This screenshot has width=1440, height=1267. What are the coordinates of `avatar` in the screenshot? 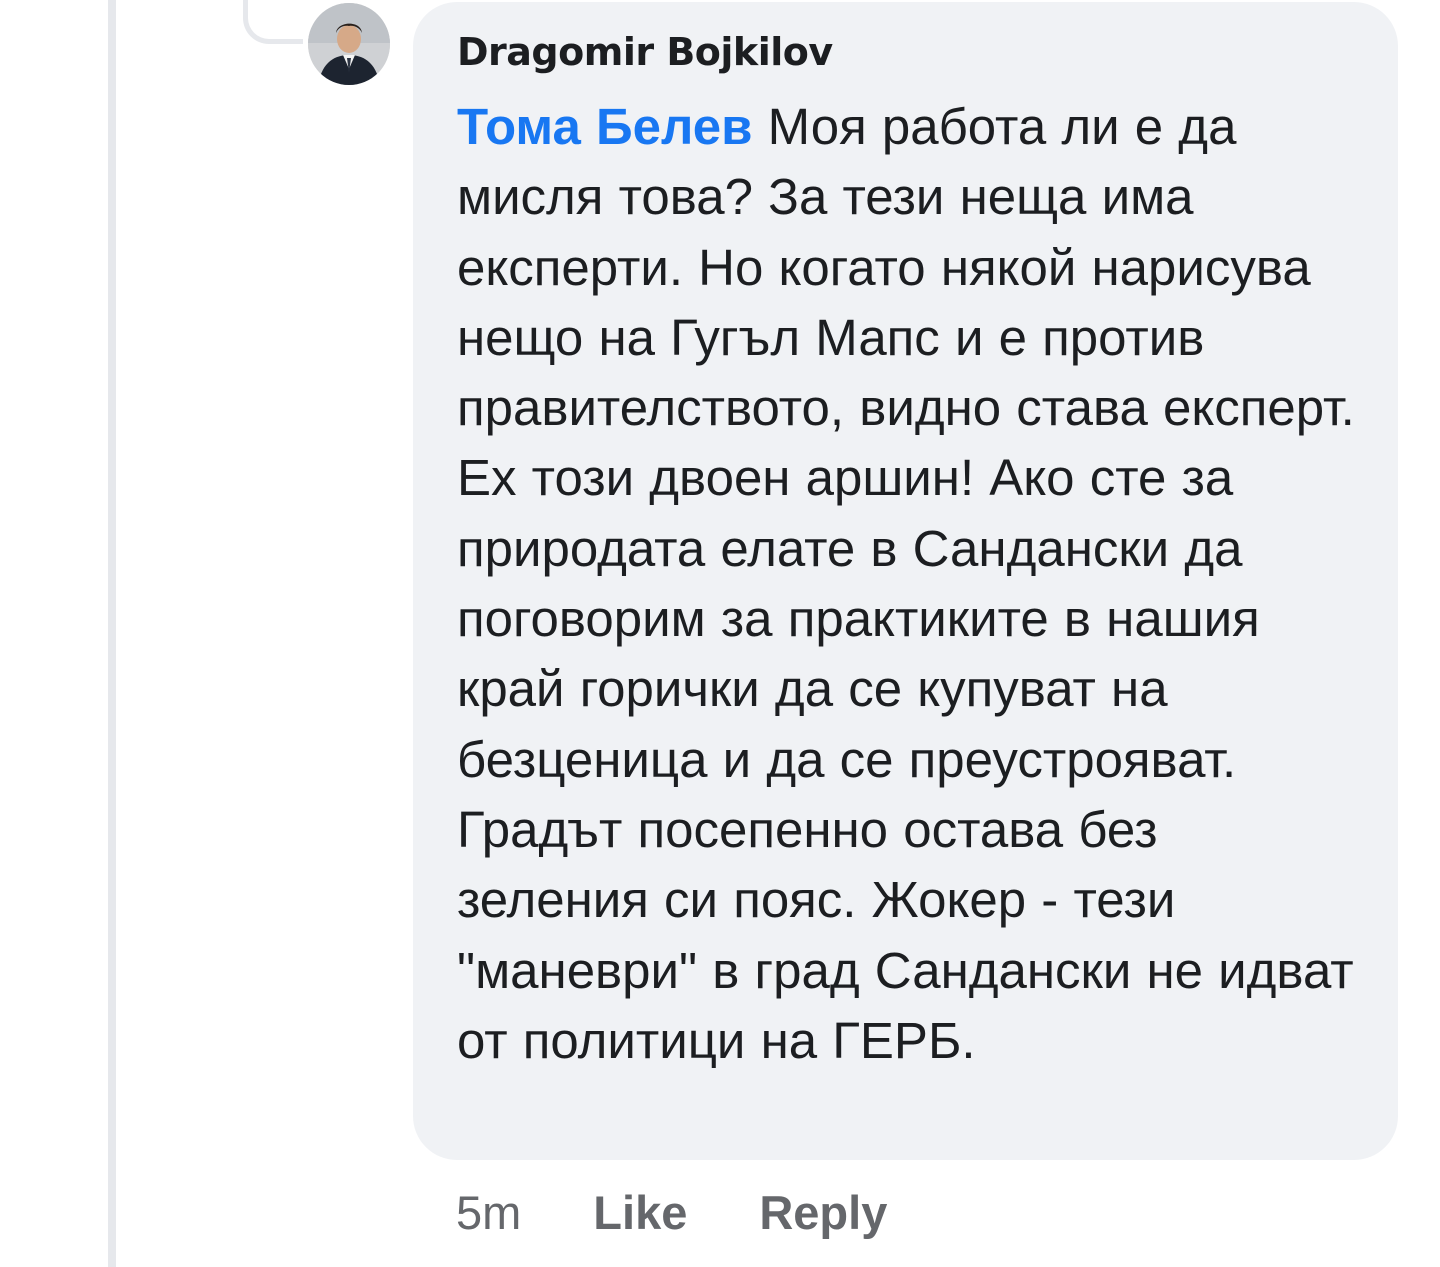 It's located at (349, 44).